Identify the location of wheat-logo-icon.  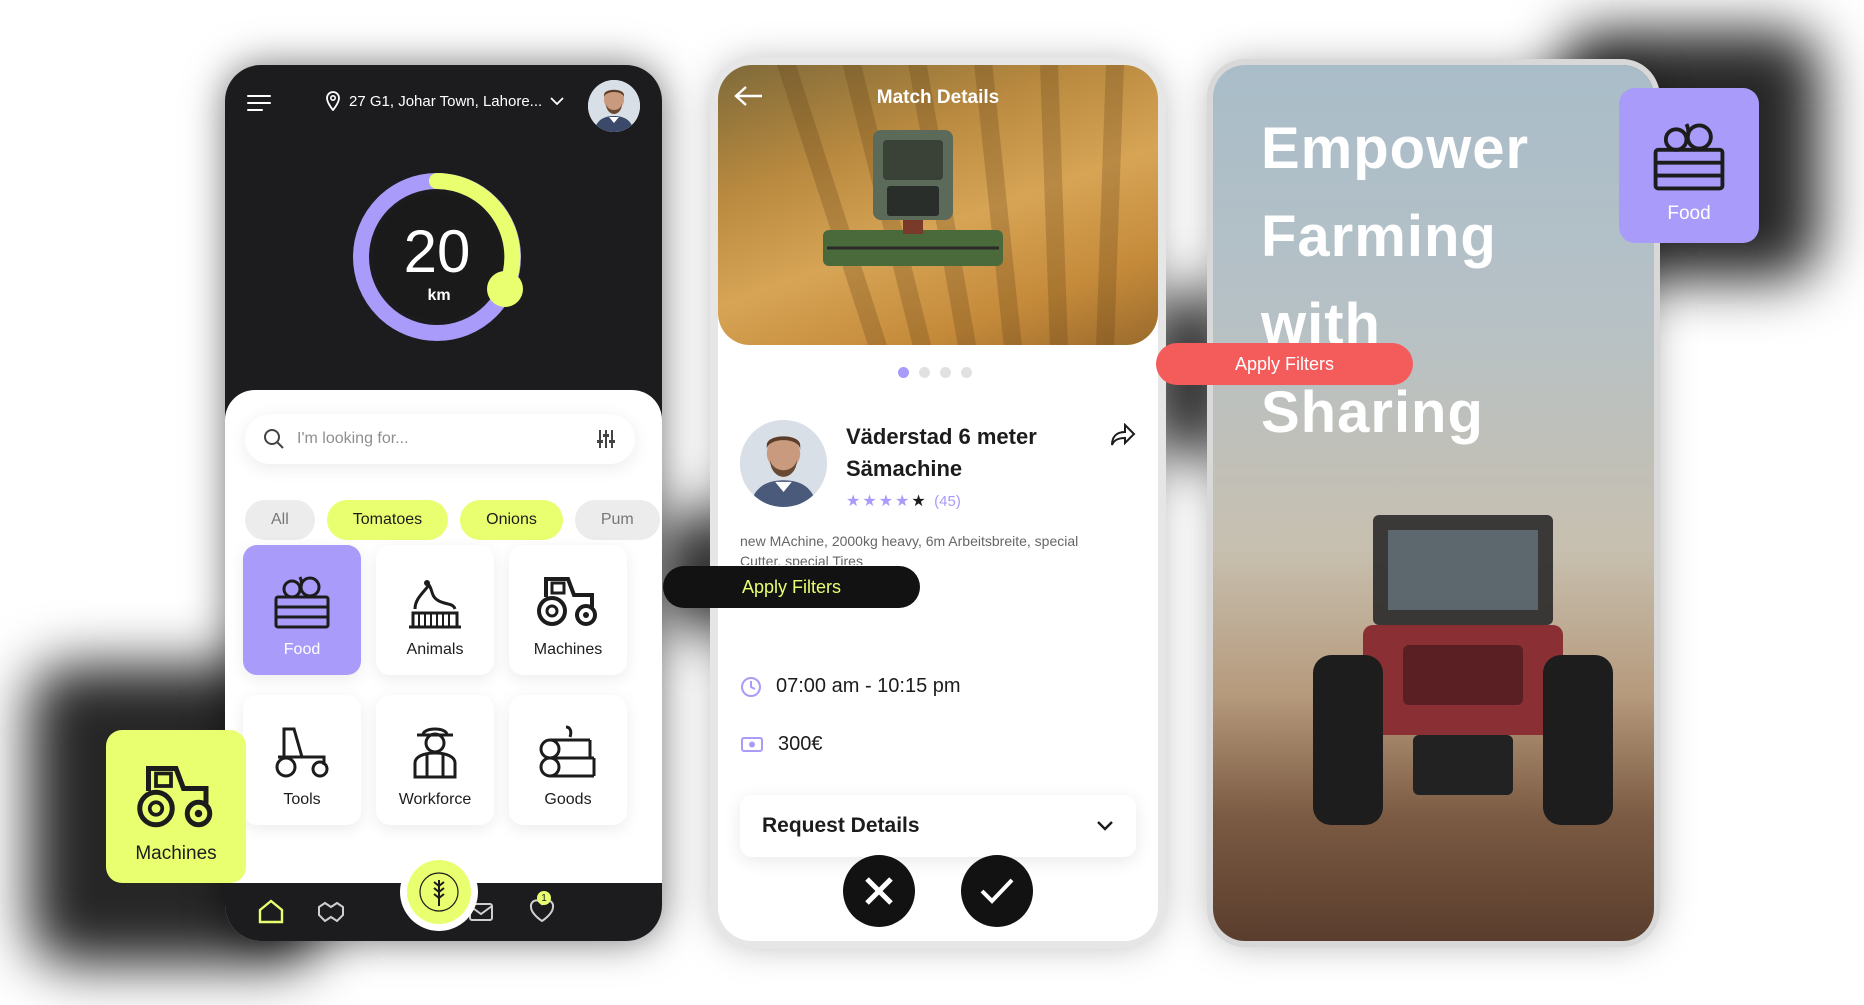
(439, 892).